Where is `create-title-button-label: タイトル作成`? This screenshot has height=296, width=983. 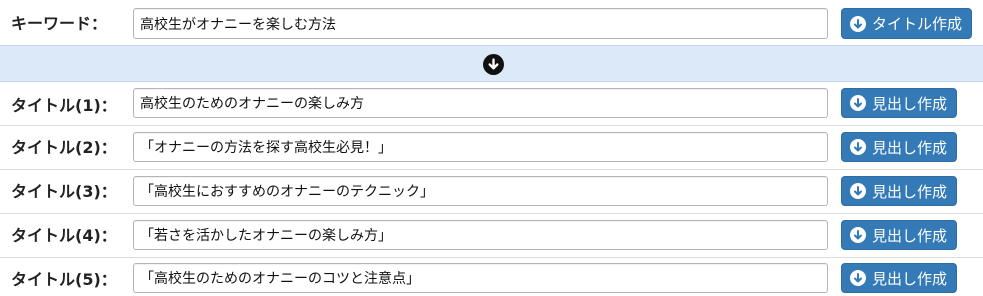
create-title-button-label: タイトル作成 is located at coordinates (917, 24).